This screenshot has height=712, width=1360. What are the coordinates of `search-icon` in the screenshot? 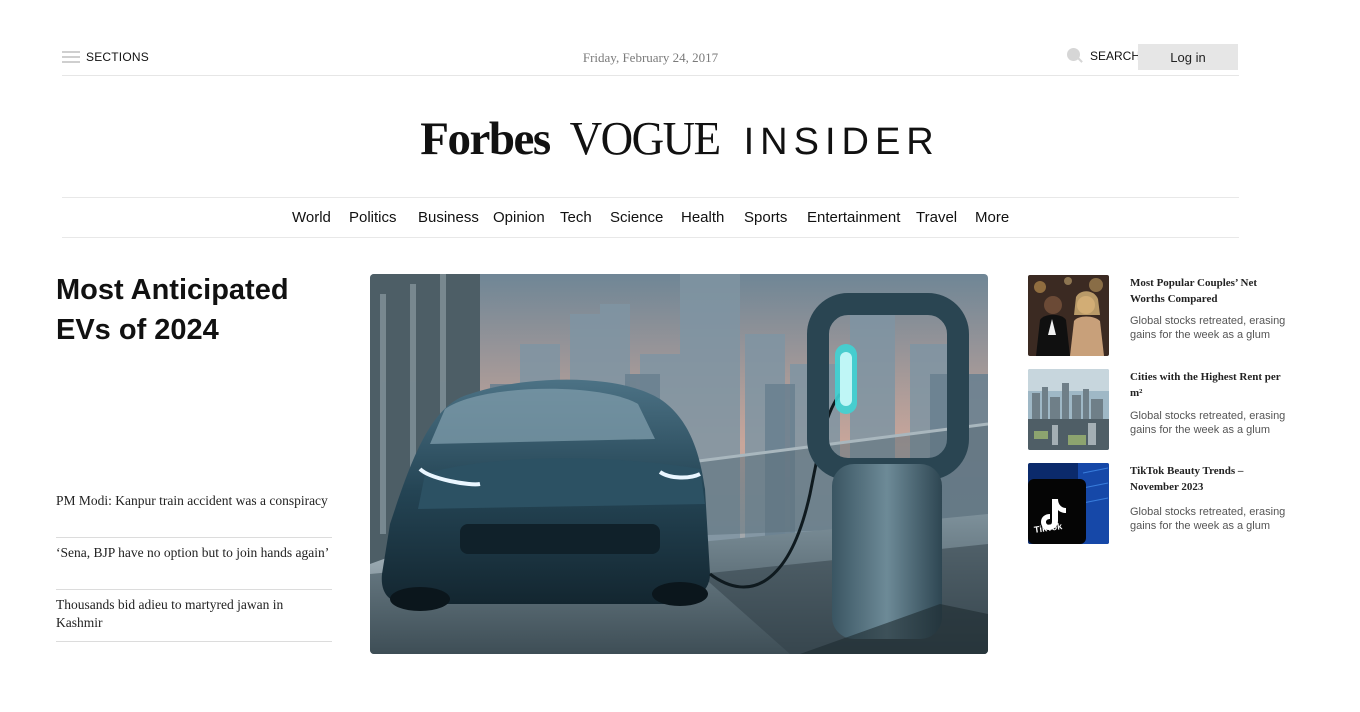 It's located at (1075, 56).